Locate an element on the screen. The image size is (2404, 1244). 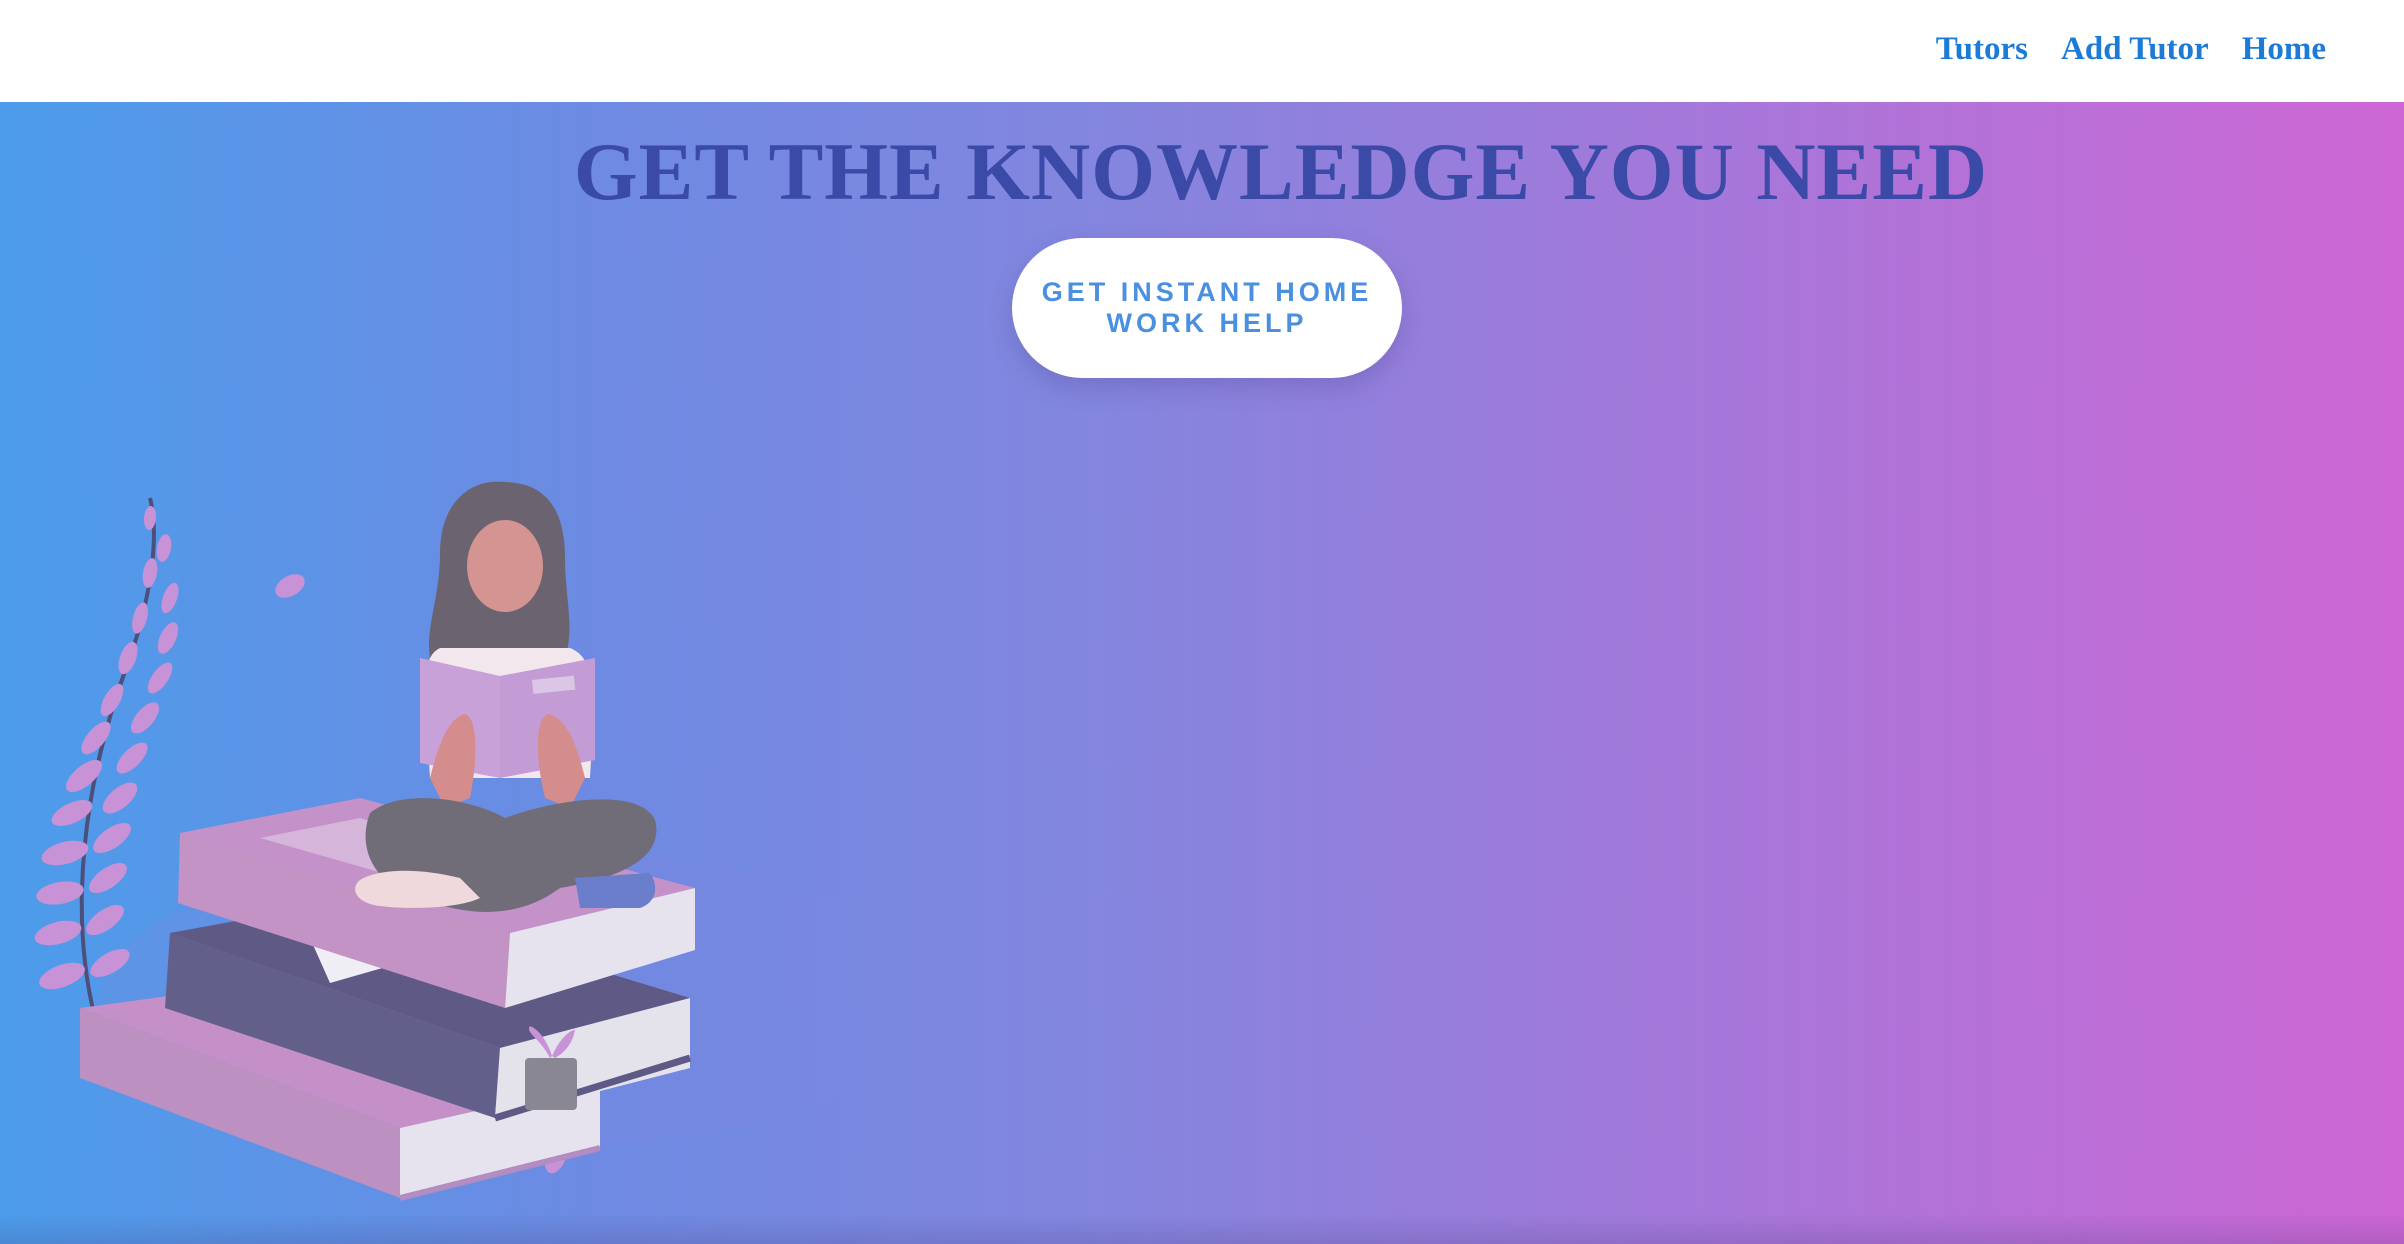
navbar: Tutors Add Tutor Home is located at coordinates (1202, 51).